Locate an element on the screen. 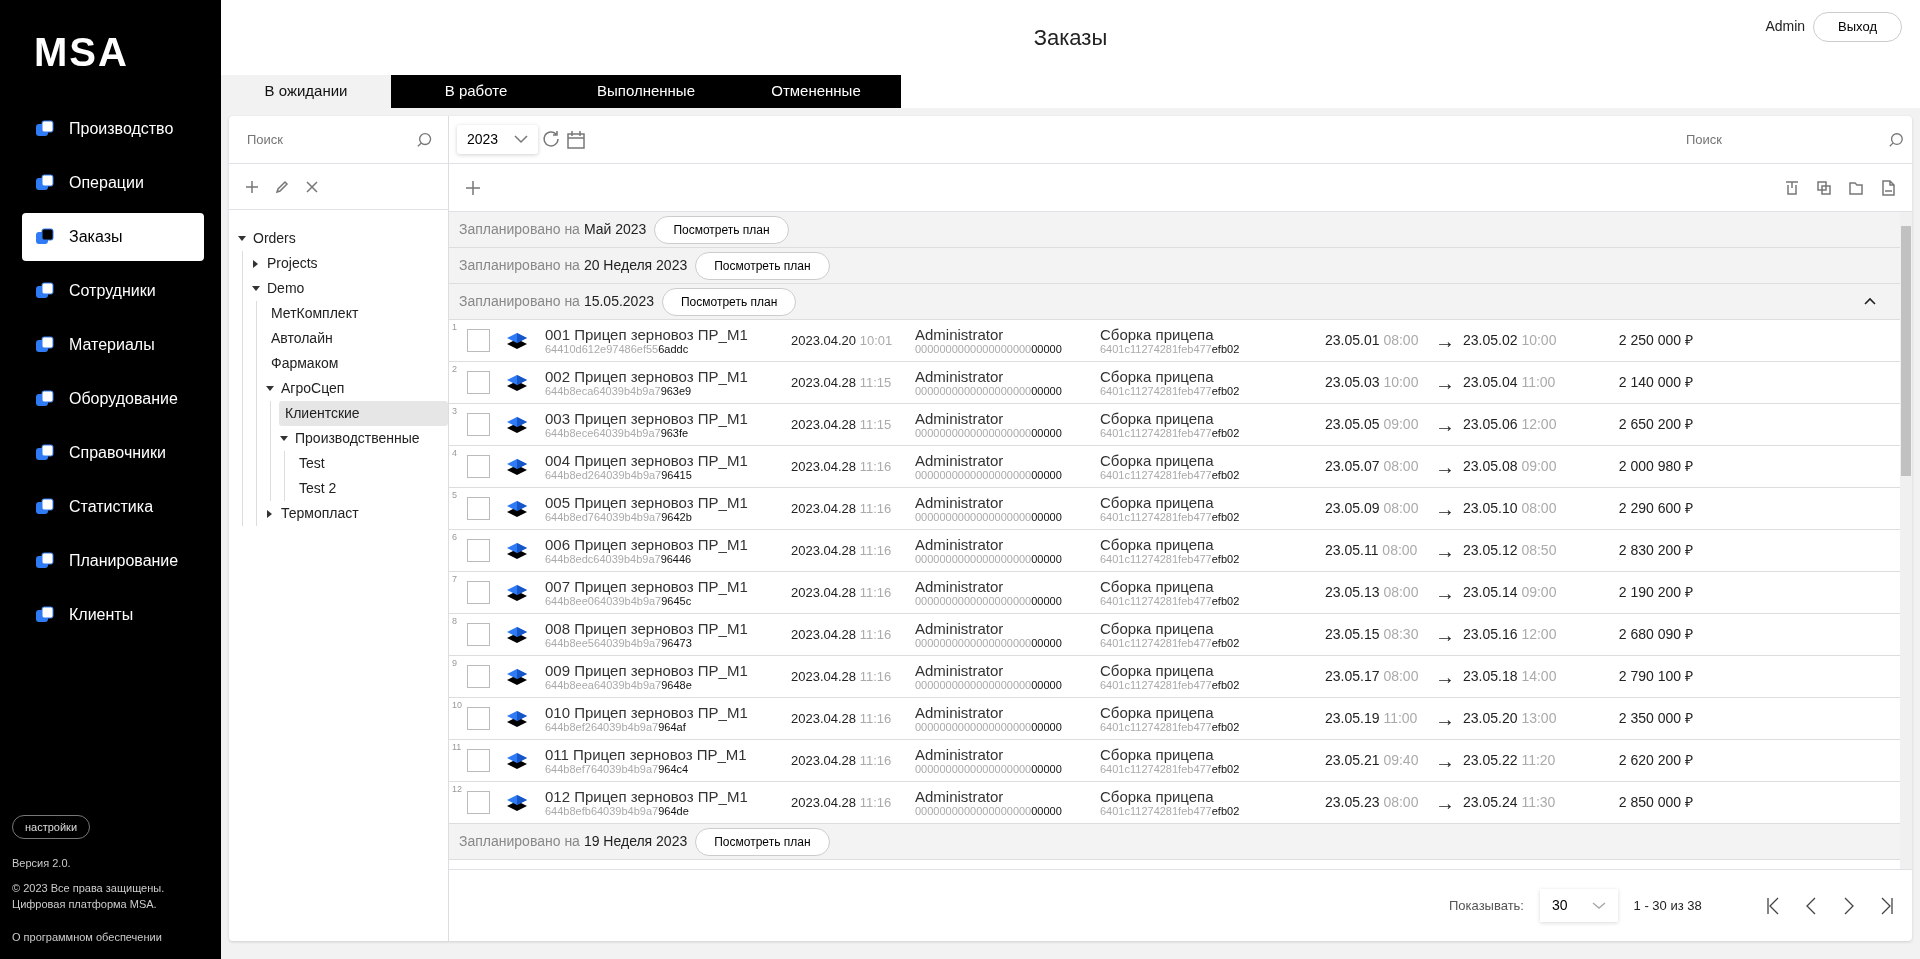 This screenshot has width=1920, height=959. page-size-select: 30 is located at coordinates (1579, 905).